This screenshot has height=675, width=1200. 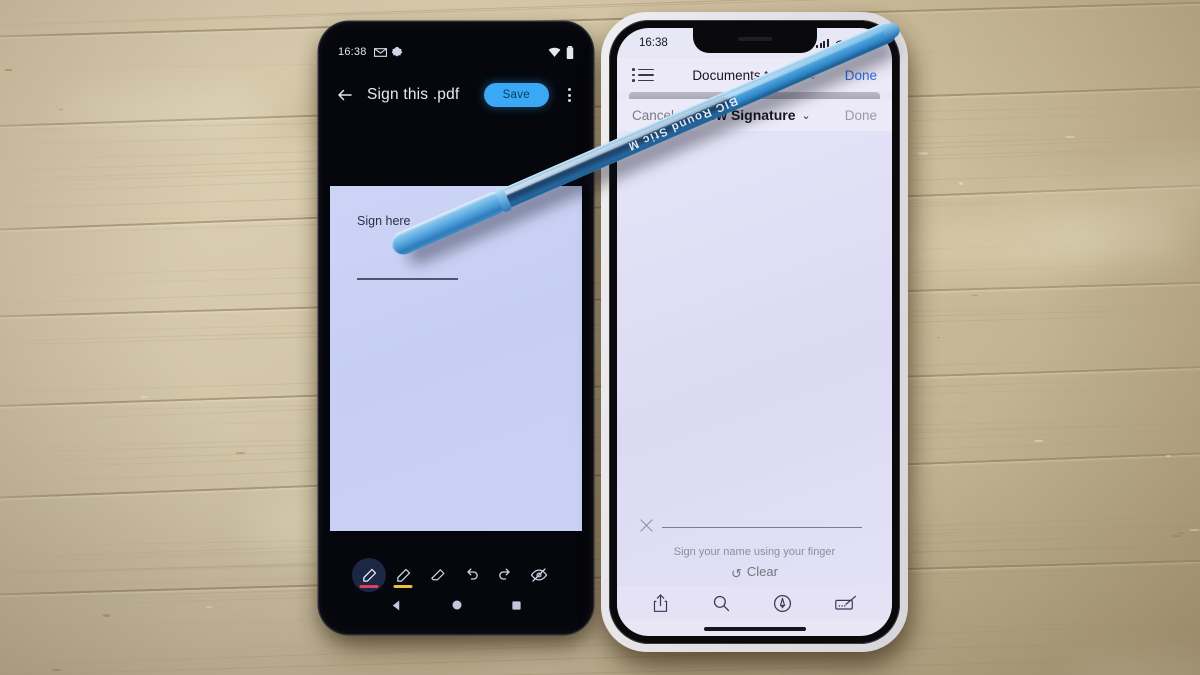 I want to click on sheet-done-button: Done, so click(x=861, y=115).